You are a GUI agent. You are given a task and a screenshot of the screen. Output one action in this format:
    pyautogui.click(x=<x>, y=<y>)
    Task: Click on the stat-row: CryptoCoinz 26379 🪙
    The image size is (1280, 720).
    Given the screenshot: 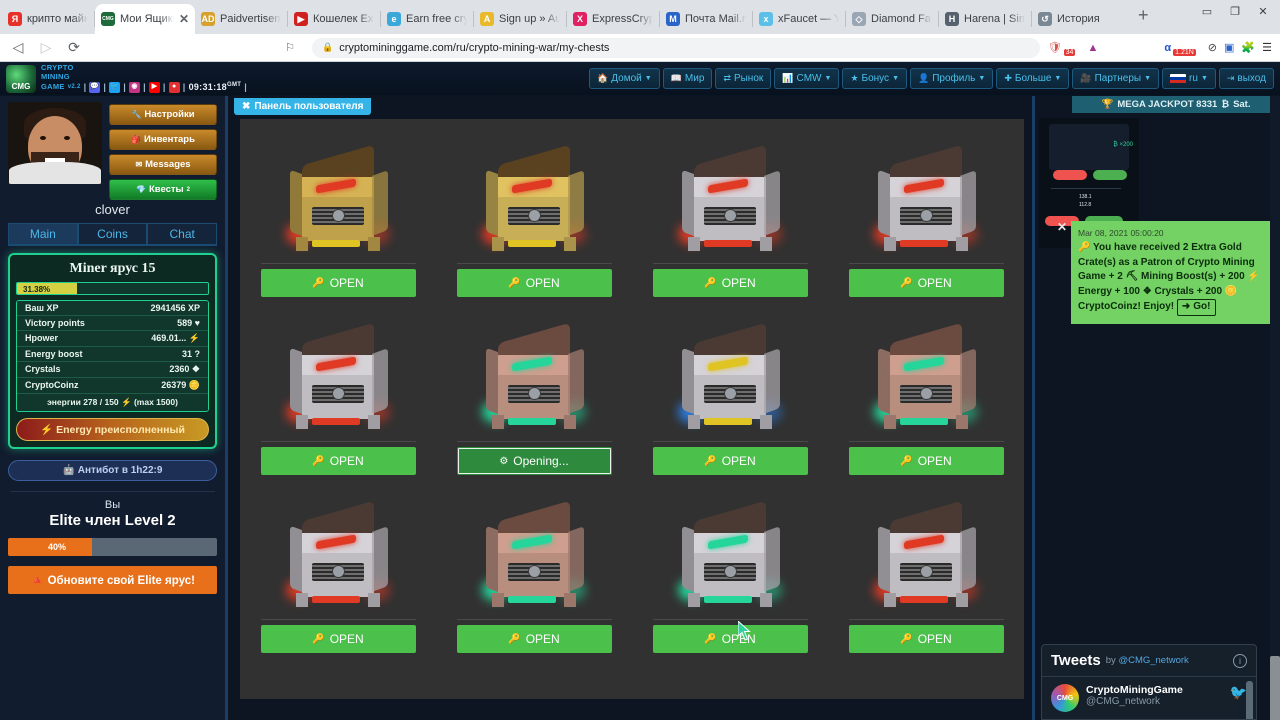 What is the action you would take?
    pyautogui.click(x=112, y=386)
    